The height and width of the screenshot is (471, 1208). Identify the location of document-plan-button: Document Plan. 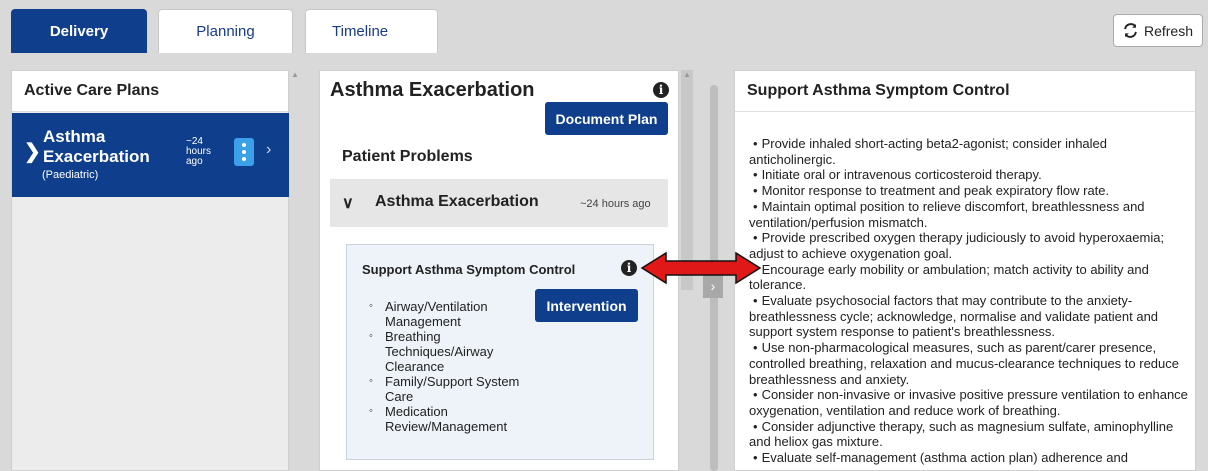
(606, 118).